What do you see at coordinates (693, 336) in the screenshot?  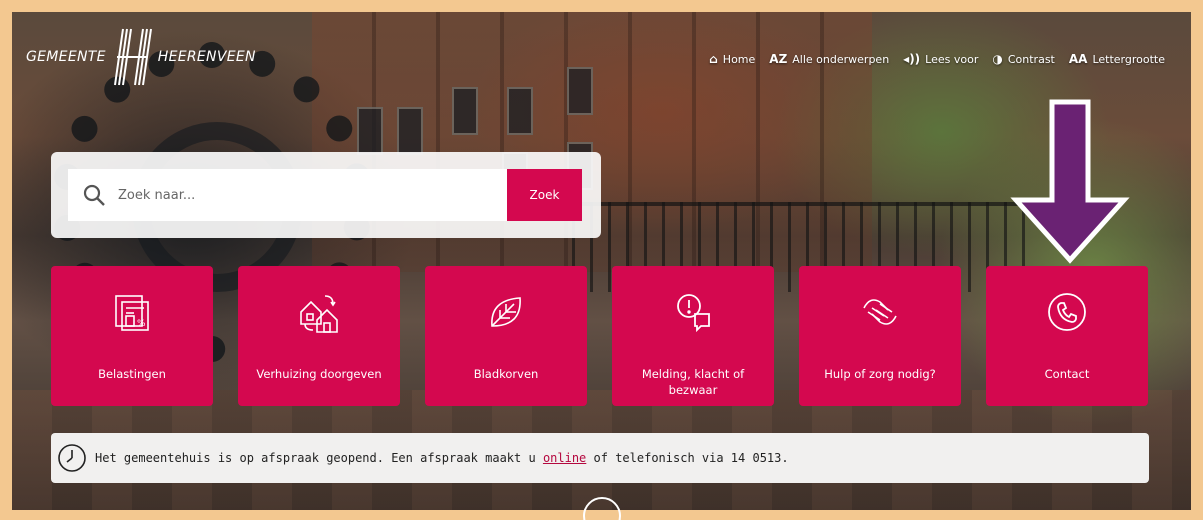 I see `tile-melding-klacht-bezwaar: Melding, klacht of bezwaar` at bounding box center [693, 336].